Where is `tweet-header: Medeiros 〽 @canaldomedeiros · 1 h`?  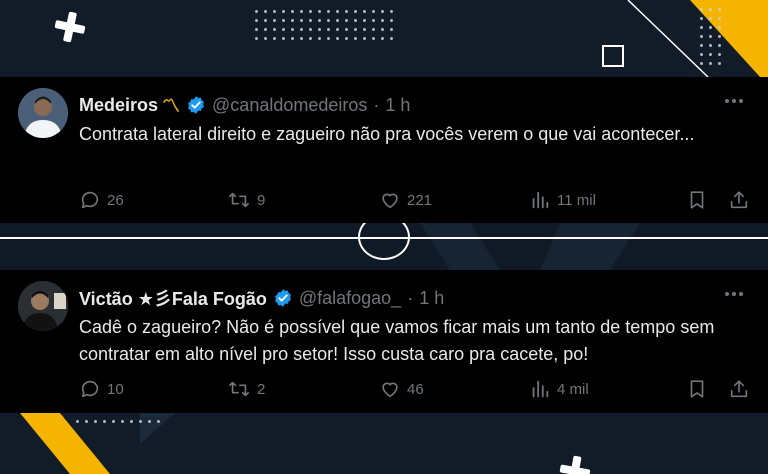 tweet-header: Medeiros 〽 @canaldomedeiros · 1 h is located at coordinates (244, 105).